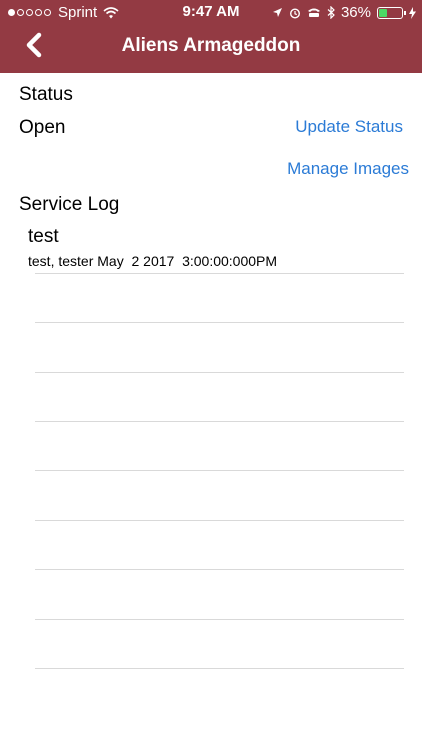 This screenshot has height=750, width=422. Describe the element at coordinates (211, 12) in the screenshot. I see `status-bar: Sprint 9:47 AM 36%` at that location.